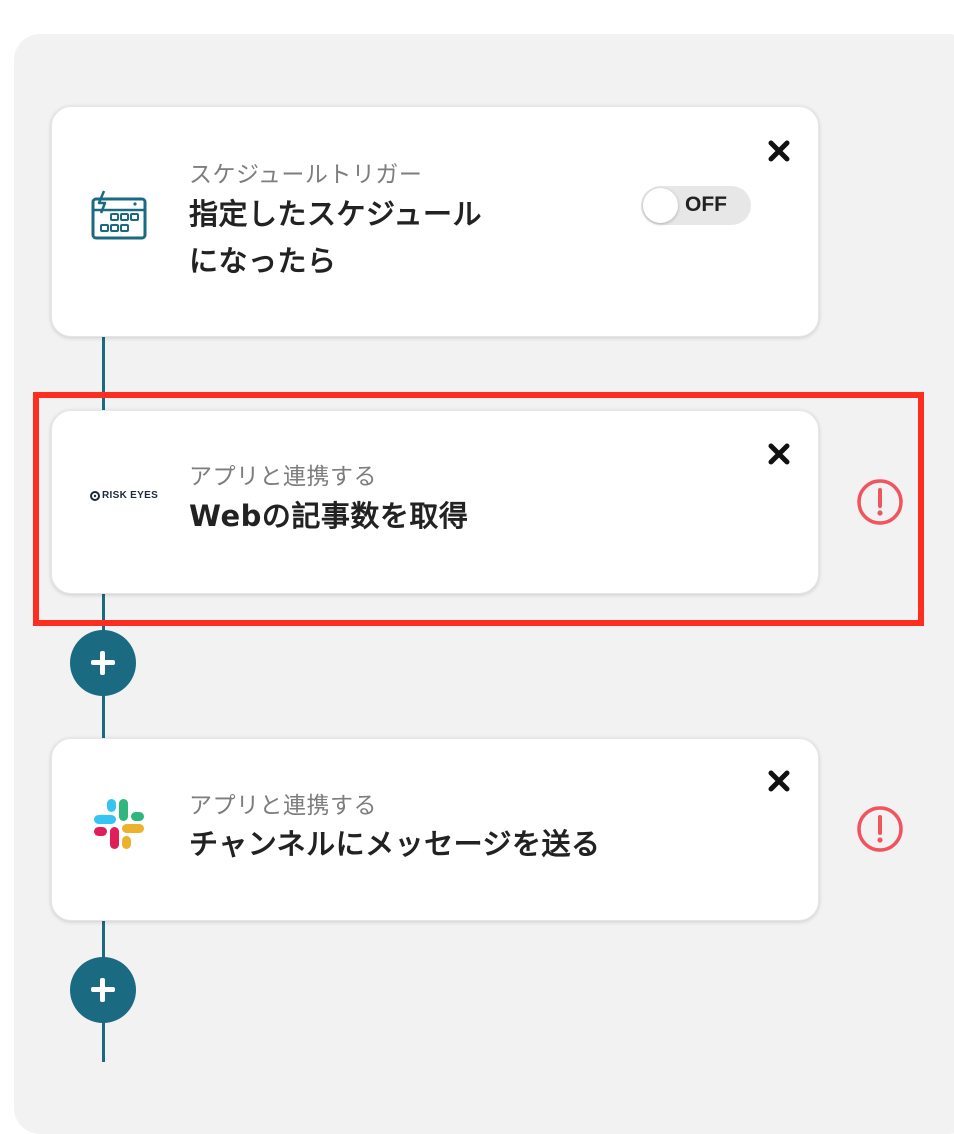 This screenshot has width=954, height=1134. Describe the element at coordinates (660, 205) in the screenshot. I see `toggle-knob` at that location.